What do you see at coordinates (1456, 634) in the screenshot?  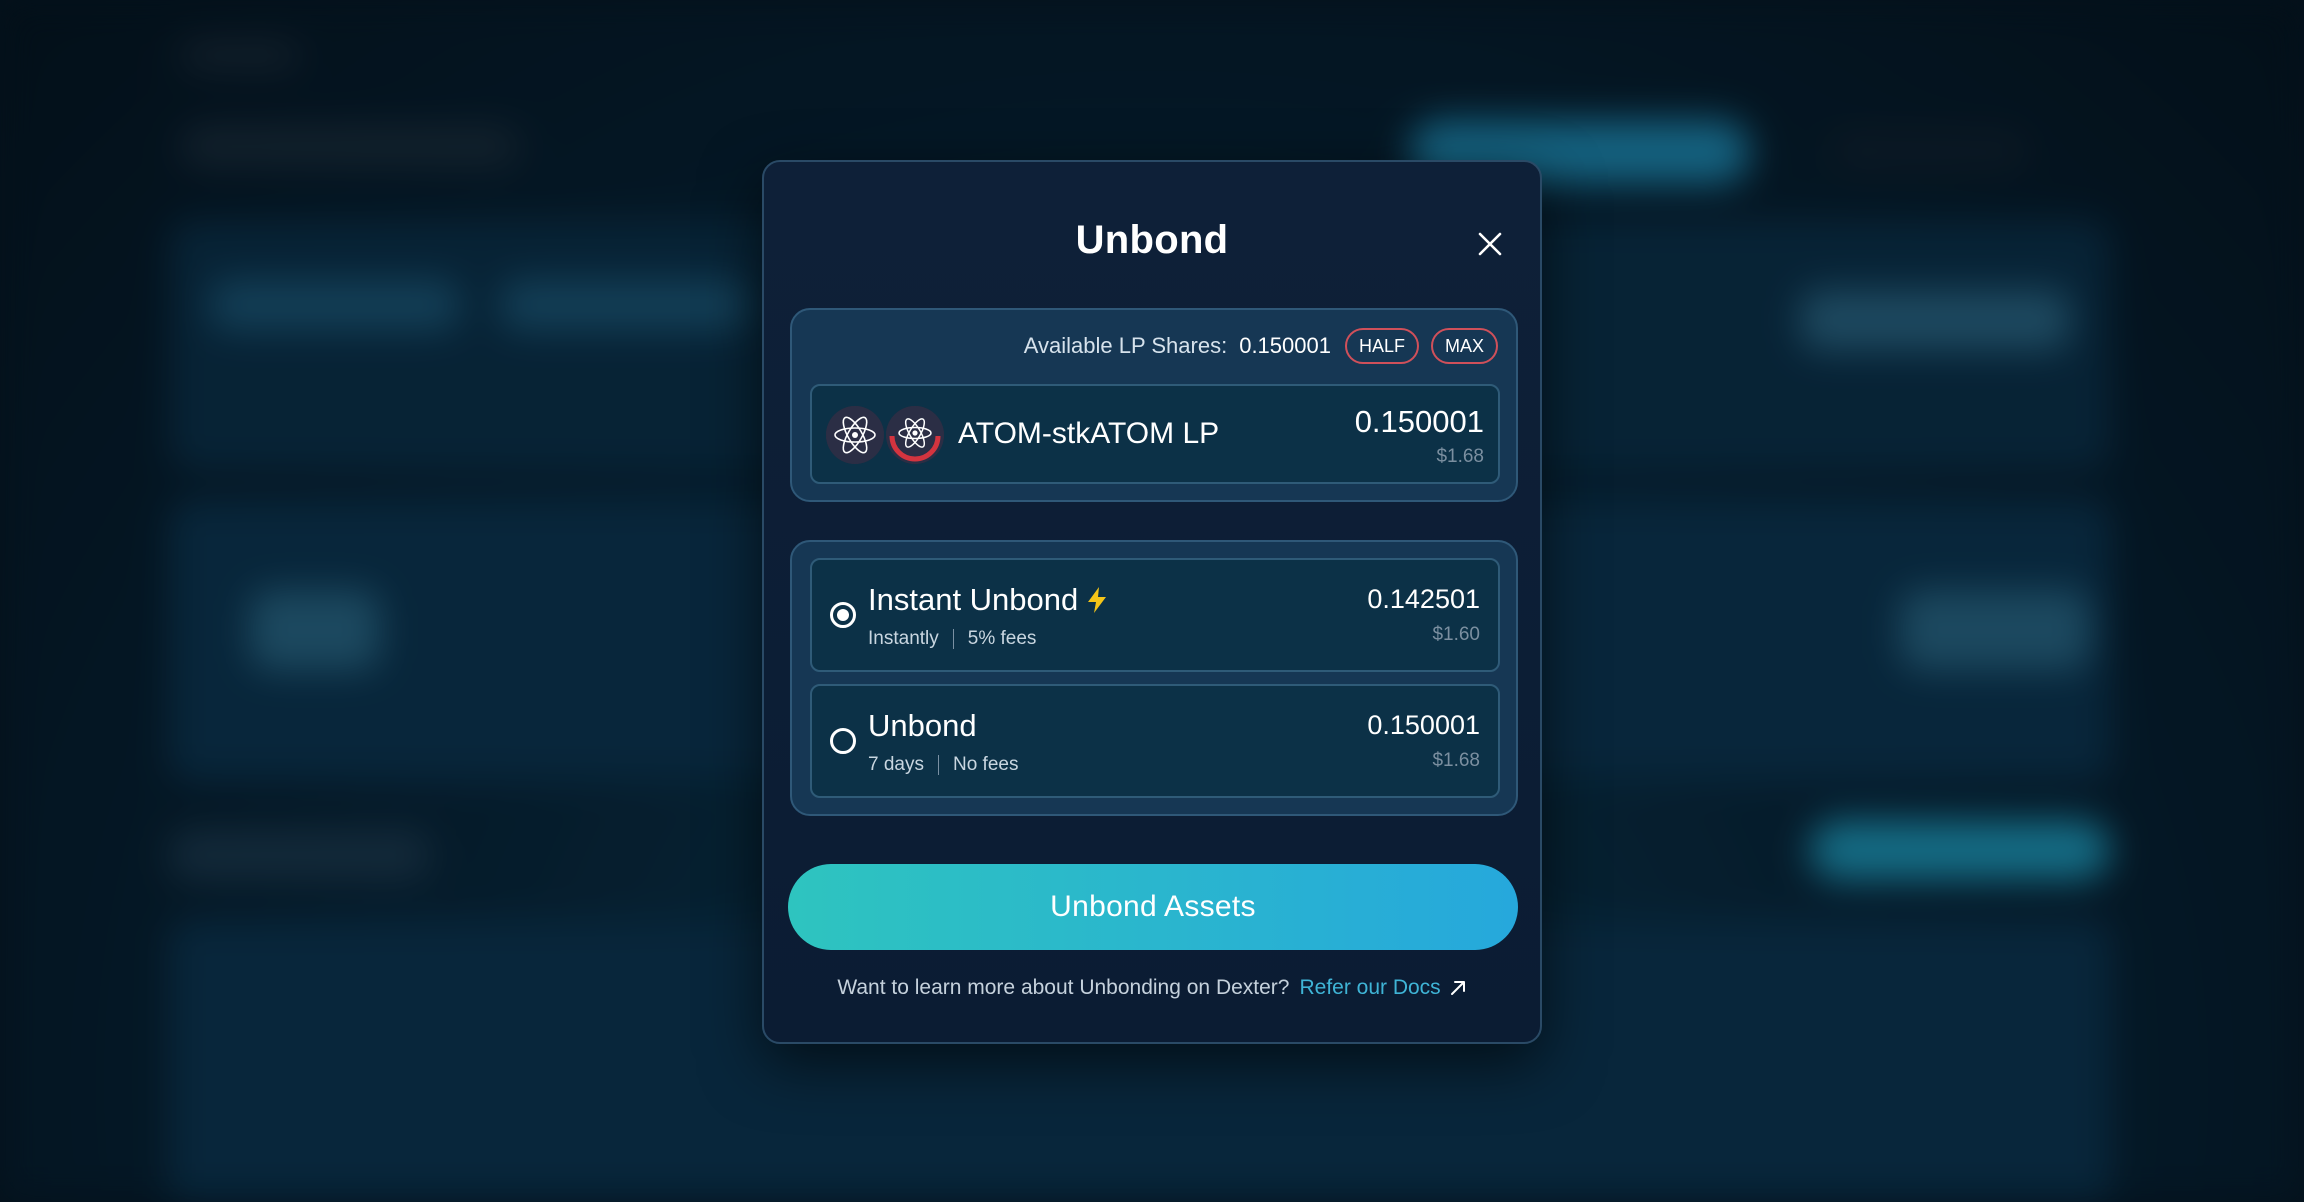 I see `instant-unbond-usd-value: $1.60` at bounding box center [1456, 634].